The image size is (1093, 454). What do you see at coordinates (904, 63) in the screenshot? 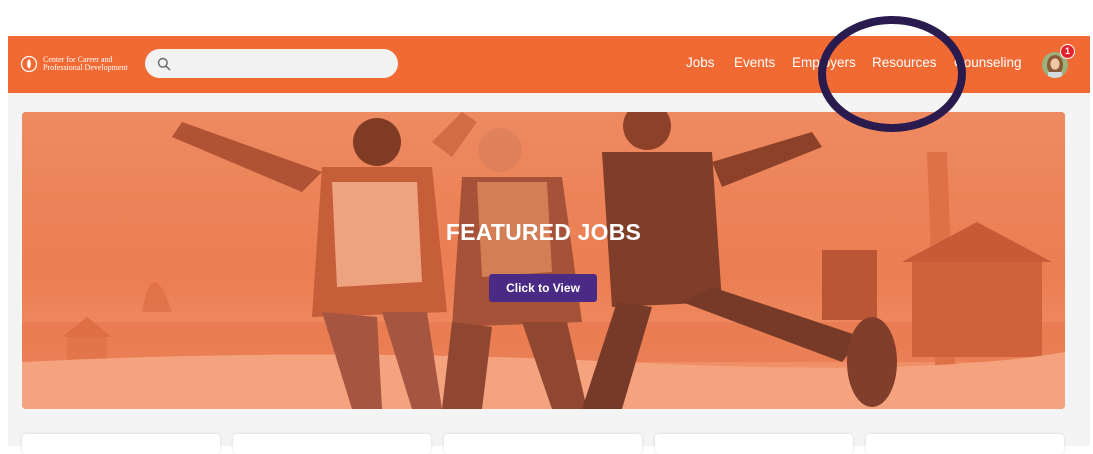
I see `nav-resources: Resources` at bounding box center [904, 63].